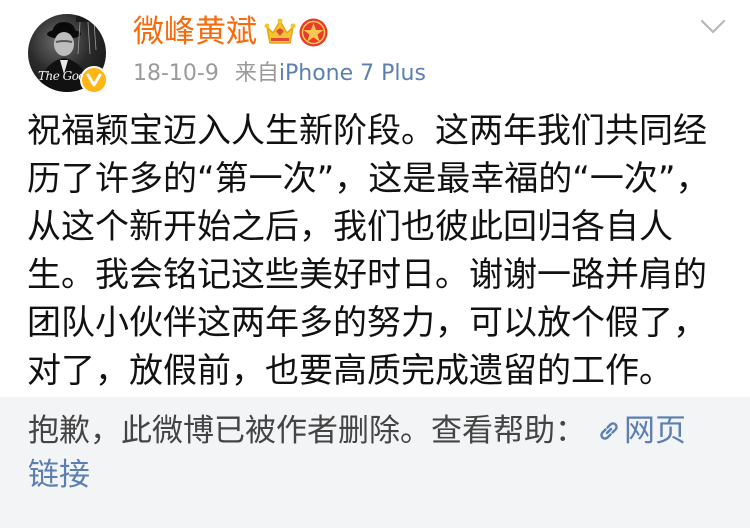 The height and width of the screenshot is (528, 750). I want to click on post-text-line: 从这个新开始之后，我们也彼此回归各自人, so click(350, 227).